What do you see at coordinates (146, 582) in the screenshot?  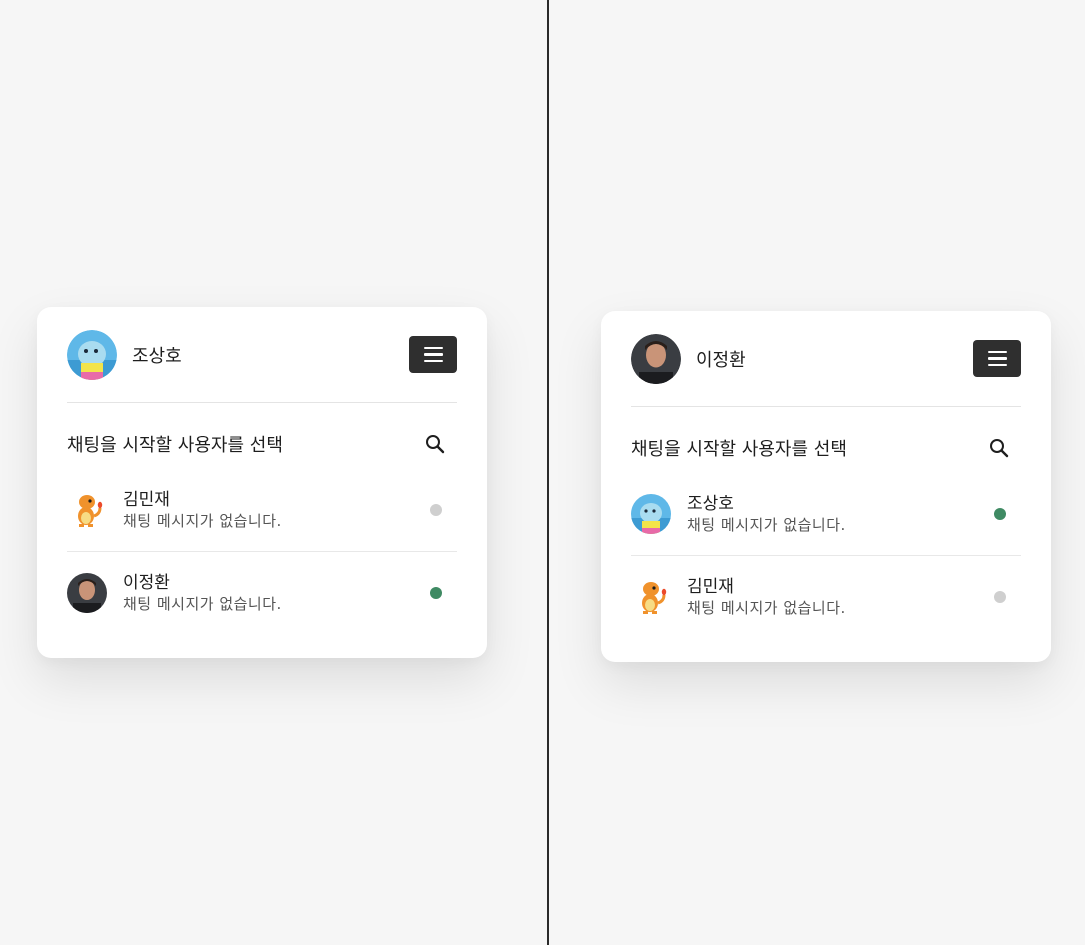 I see `user-name: 이정환` at bounding box center [146, 582].